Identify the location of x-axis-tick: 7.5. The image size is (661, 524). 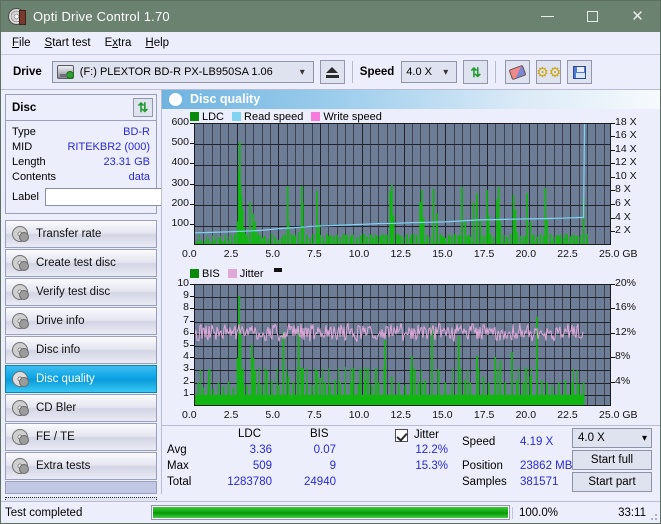
(314, 253).